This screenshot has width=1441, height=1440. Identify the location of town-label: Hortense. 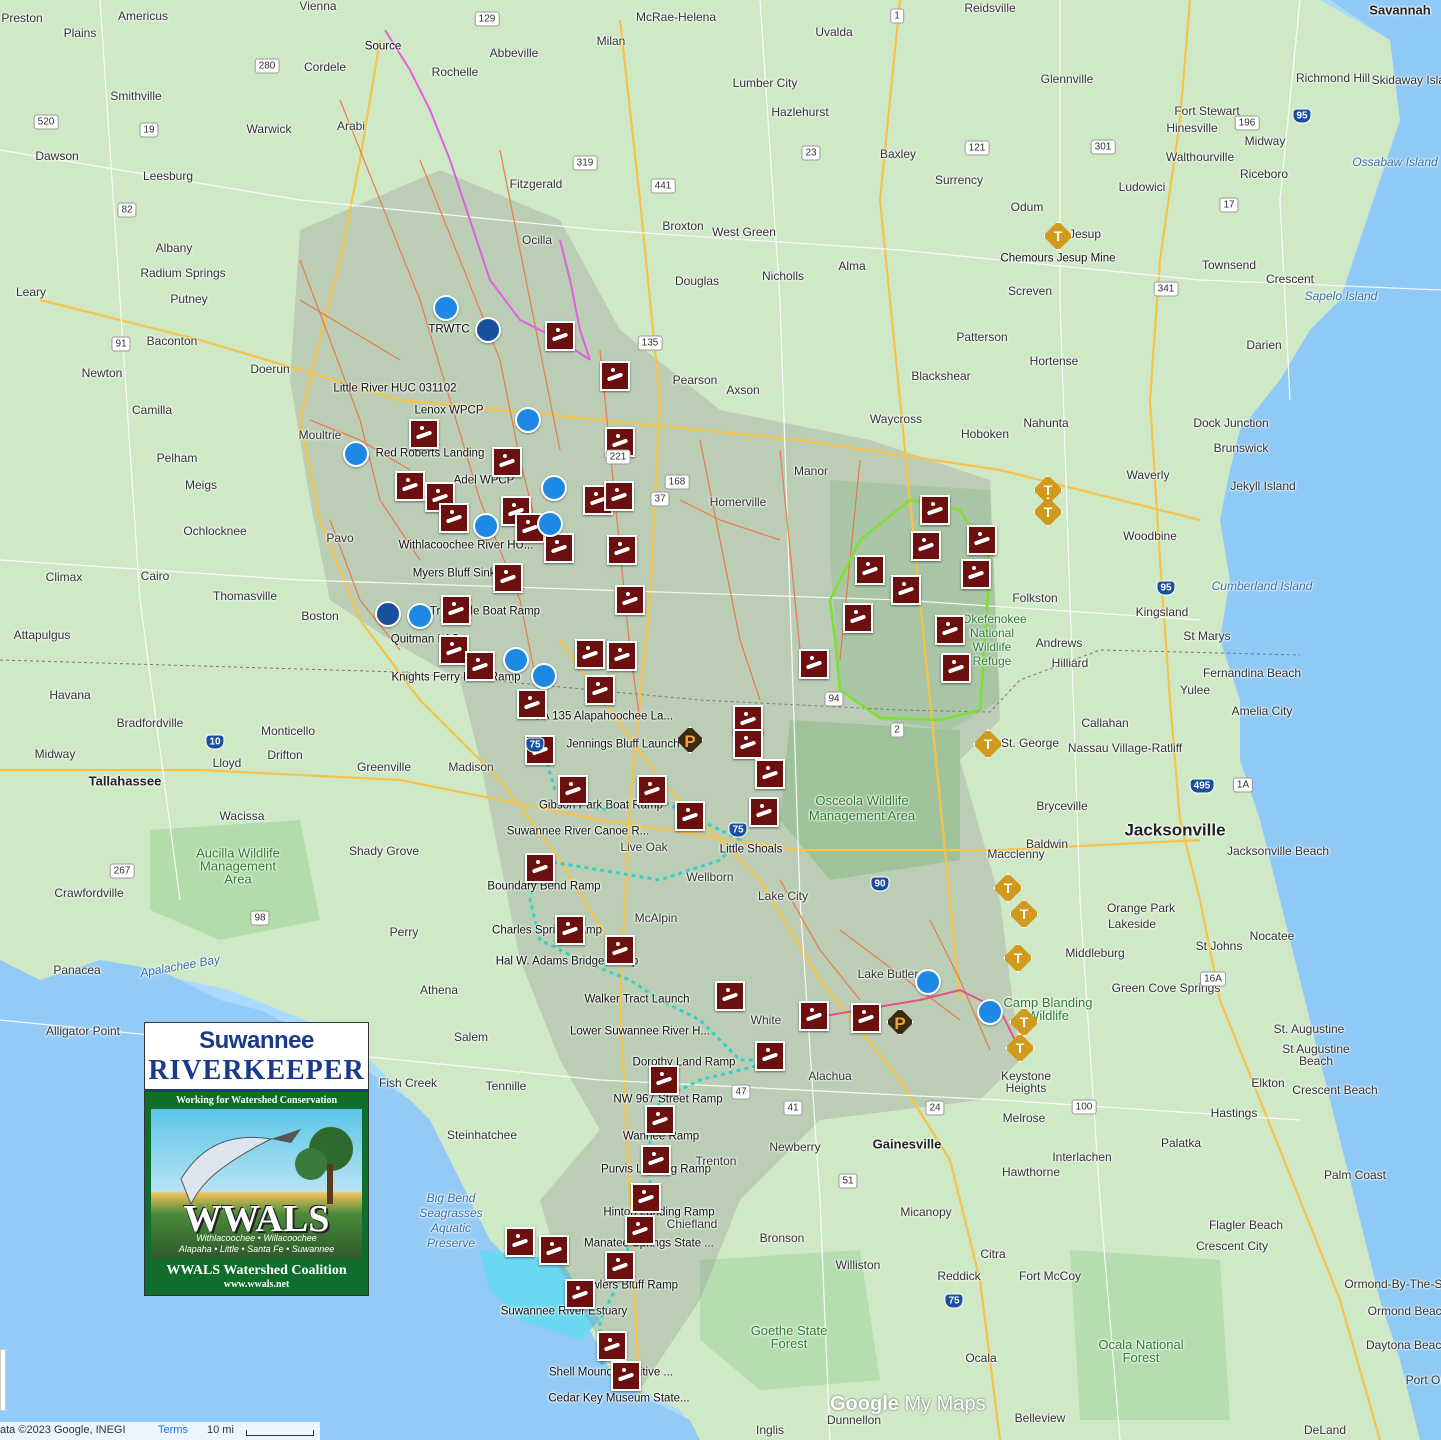
(1054, 361).